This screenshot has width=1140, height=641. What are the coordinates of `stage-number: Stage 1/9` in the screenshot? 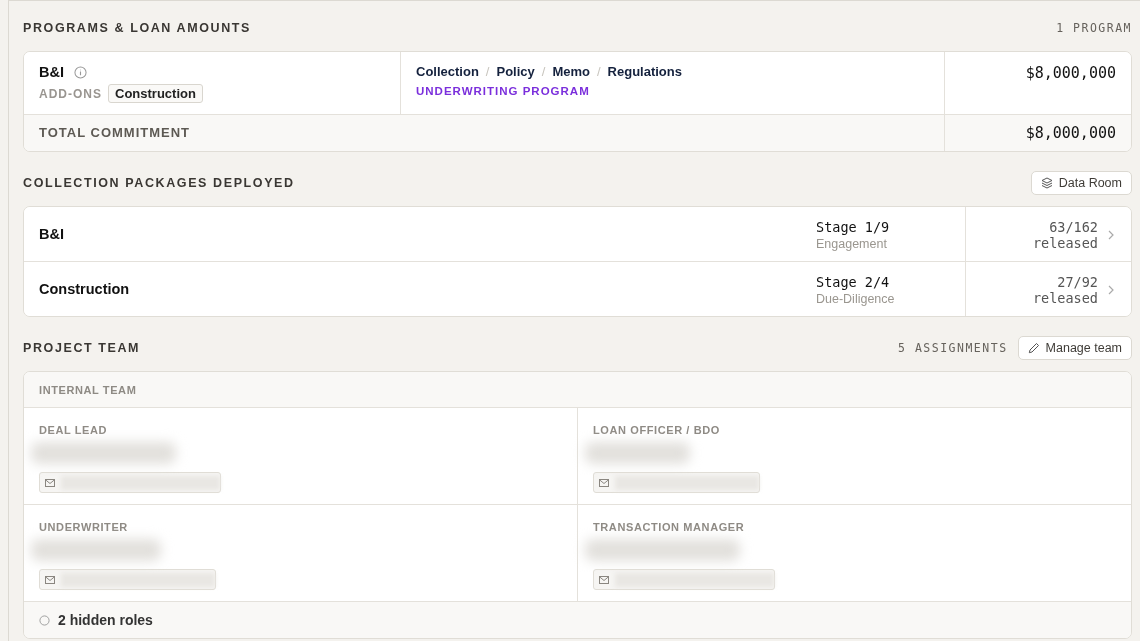 It's located at (853, 227).